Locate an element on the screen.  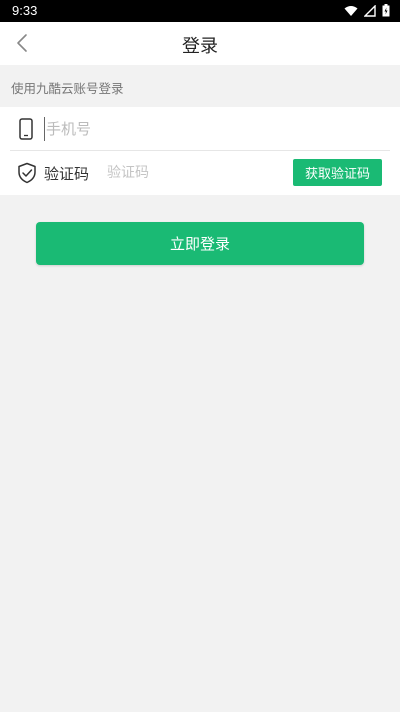
app-bar: 登录 is located at coordinates (200, 43).